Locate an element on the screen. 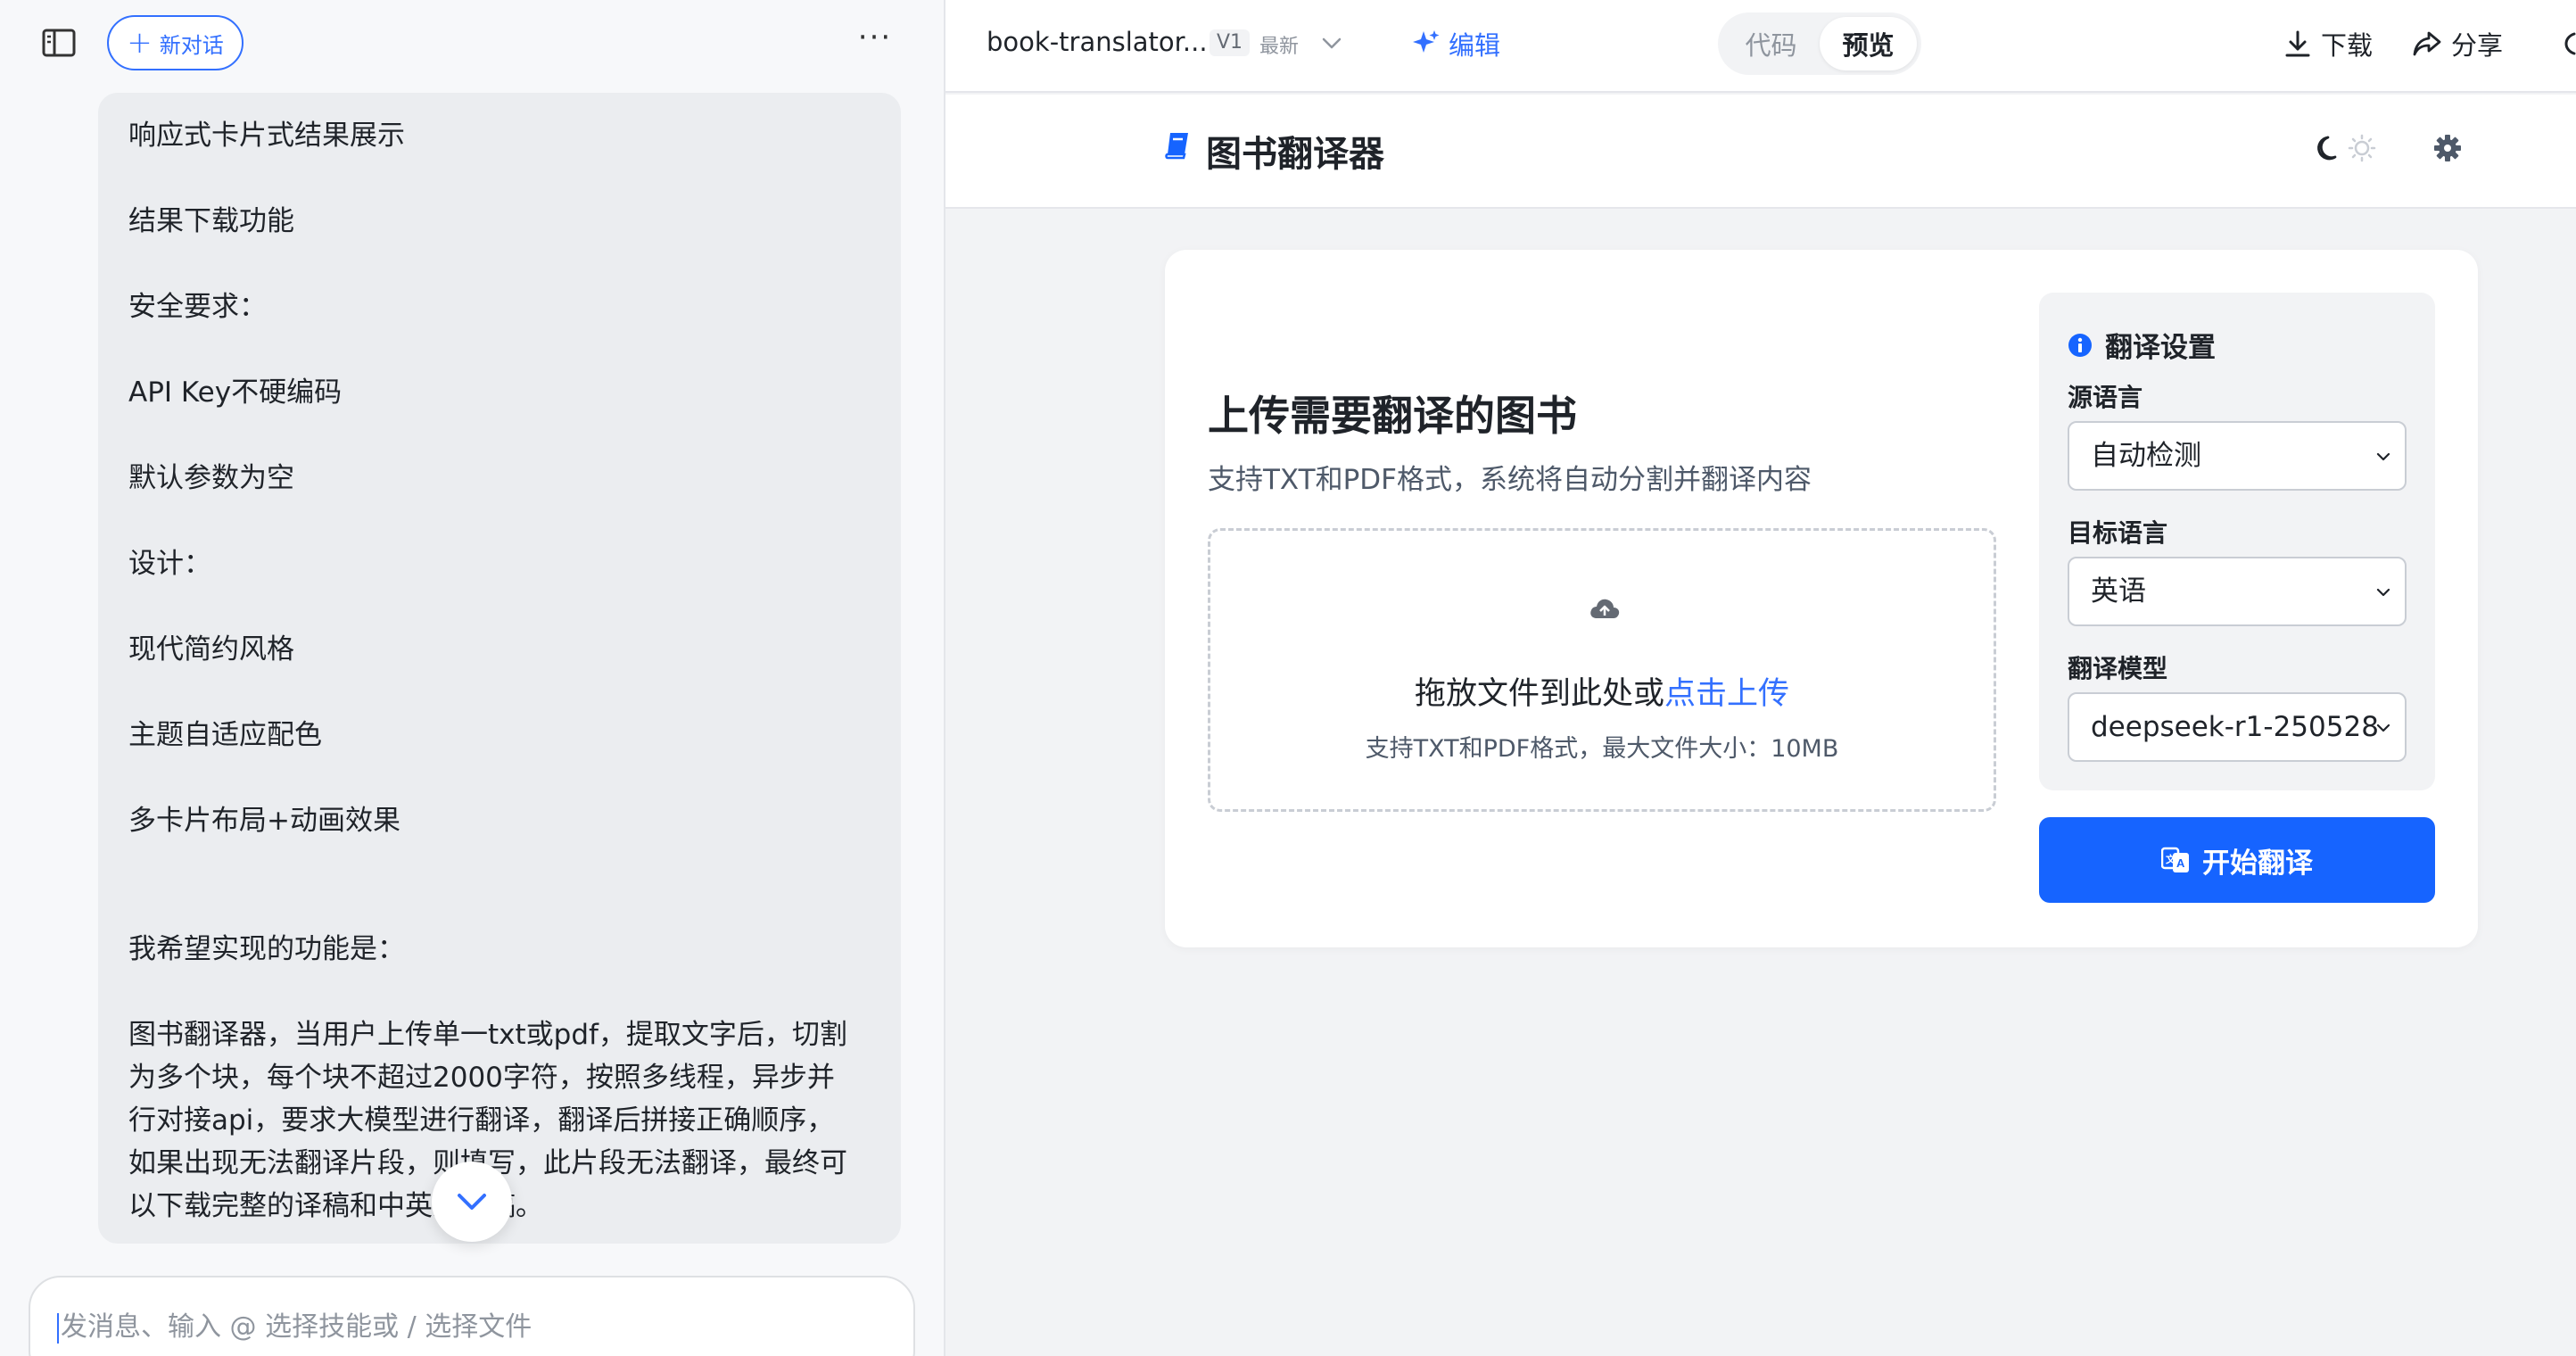  dropzone-prompt: 拖放文件到此处或 is located at coordinates (1539, 694).